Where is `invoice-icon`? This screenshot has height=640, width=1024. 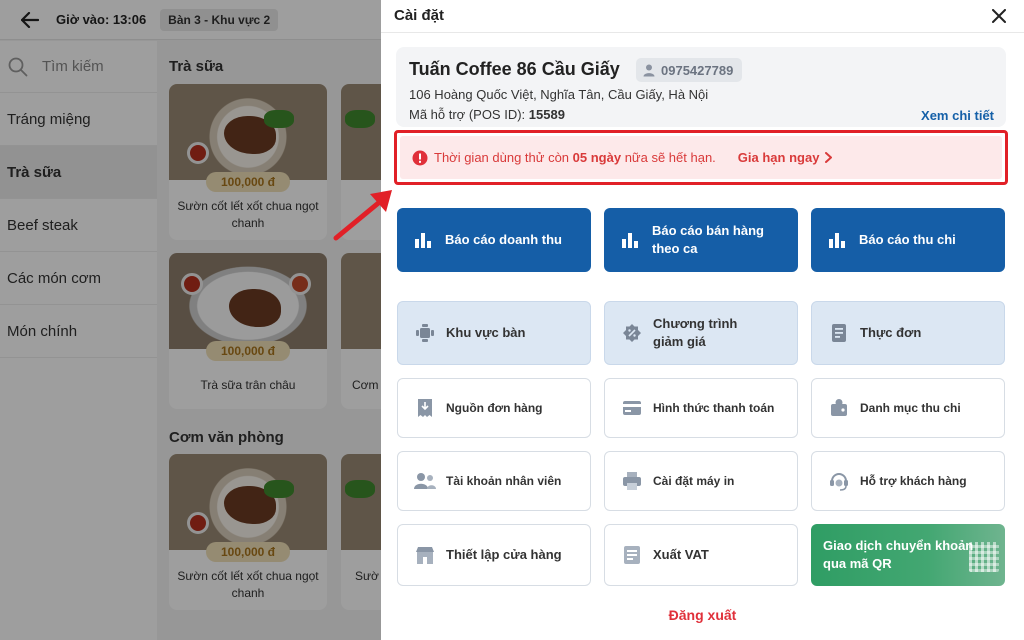
invoice-icon is located at coordinates (632, 555).